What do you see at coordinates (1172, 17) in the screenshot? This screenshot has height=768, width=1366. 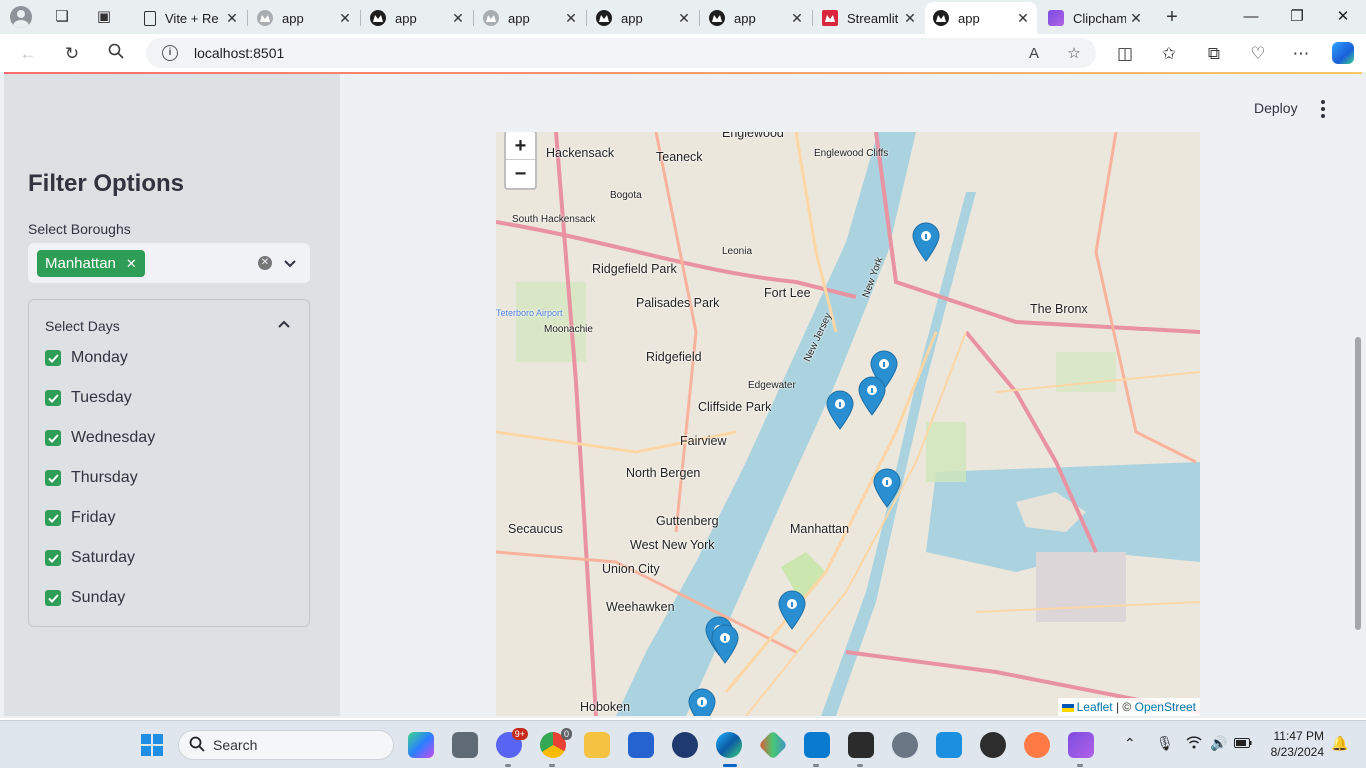 I see `new-tab-icon: +` at bounding box center [1172, 17].